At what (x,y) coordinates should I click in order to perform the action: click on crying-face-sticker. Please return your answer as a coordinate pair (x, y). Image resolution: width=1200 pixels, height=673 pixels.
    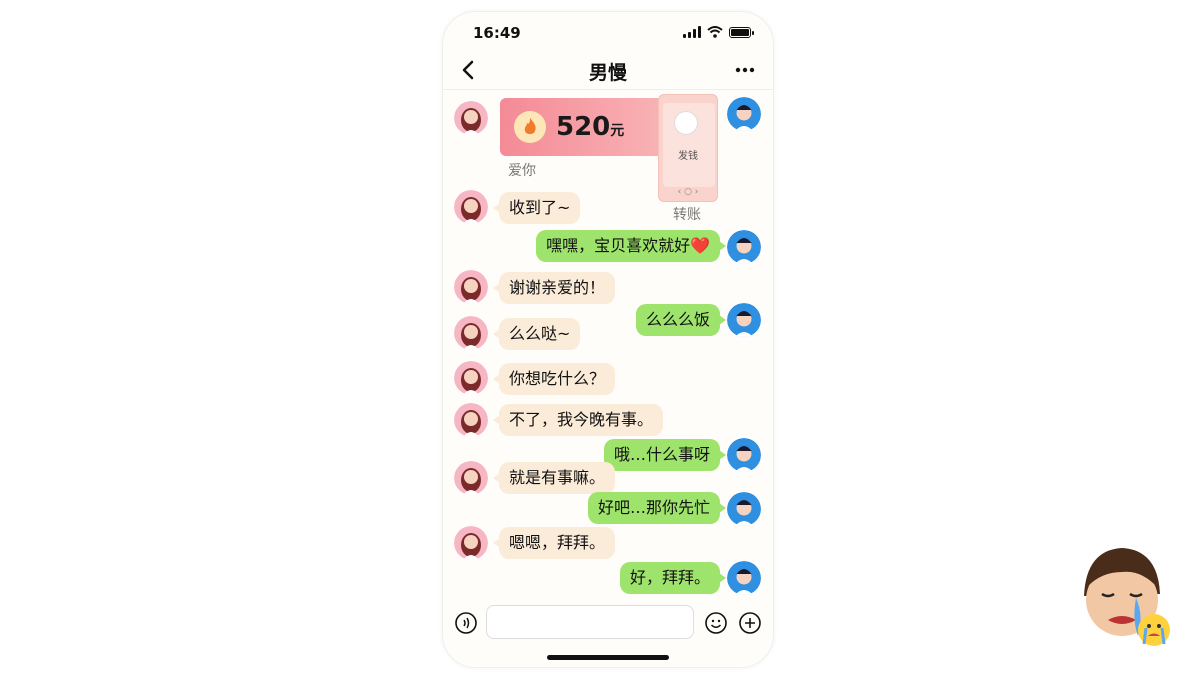
    Looking at the image, I should click on (1127, 597).